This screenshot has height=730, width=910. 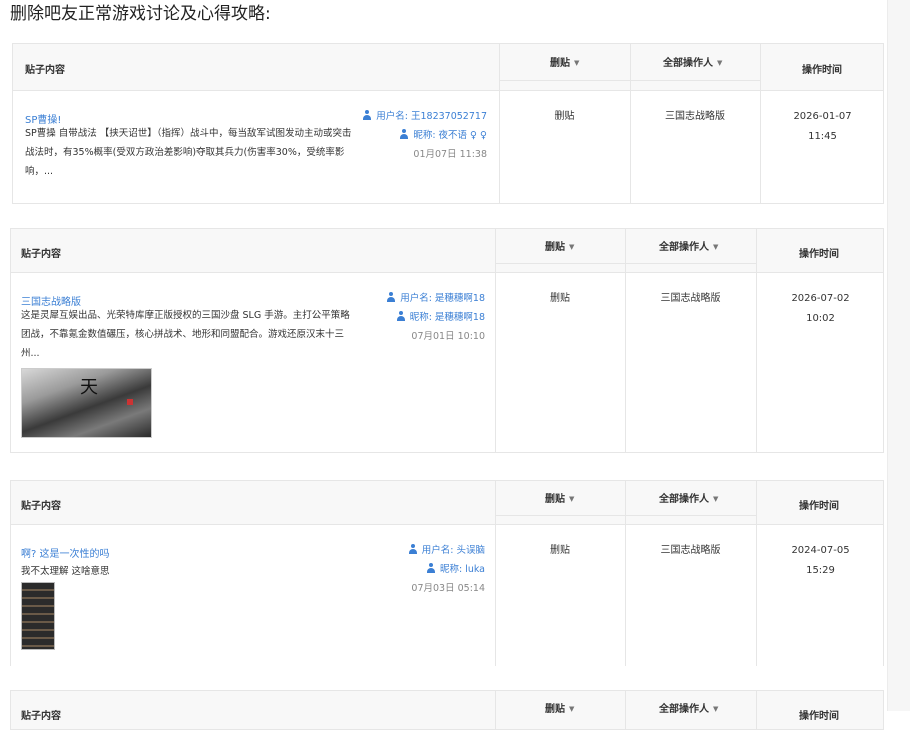 What do you see at coordinates (447, 710) in the screenshot?
I see `post-table-4: 贴子内容 删贴 ▼ 全部操作人 ▼ 操作时间` at bounding box center [447, 710].